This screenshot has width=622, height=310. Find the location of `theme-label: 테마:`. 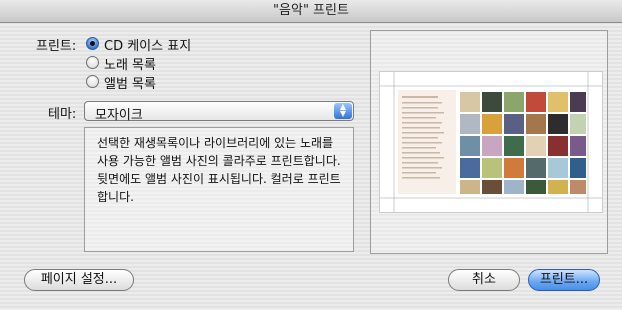

theme-label: 테마: is located at coordinates (62, 114).